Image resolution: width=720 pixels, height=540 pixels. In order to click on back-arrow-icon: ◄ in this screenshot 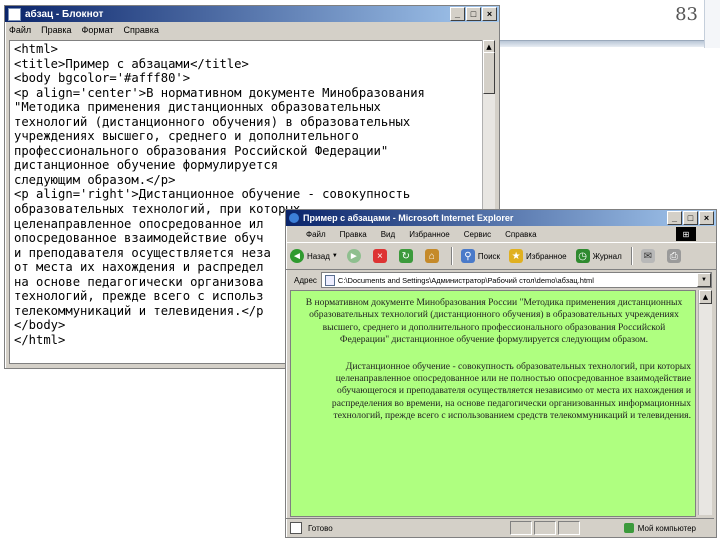, I will do `click(297, 256)`.